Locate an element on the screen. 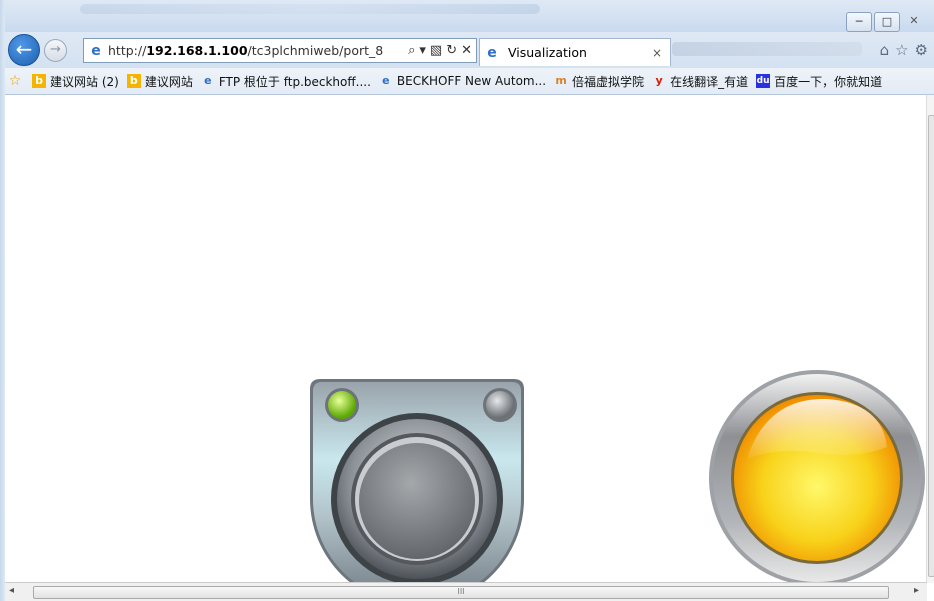 This screenshot has height=601, width=934. vertical-scroll-thumb is located at coordinates (931, 346).